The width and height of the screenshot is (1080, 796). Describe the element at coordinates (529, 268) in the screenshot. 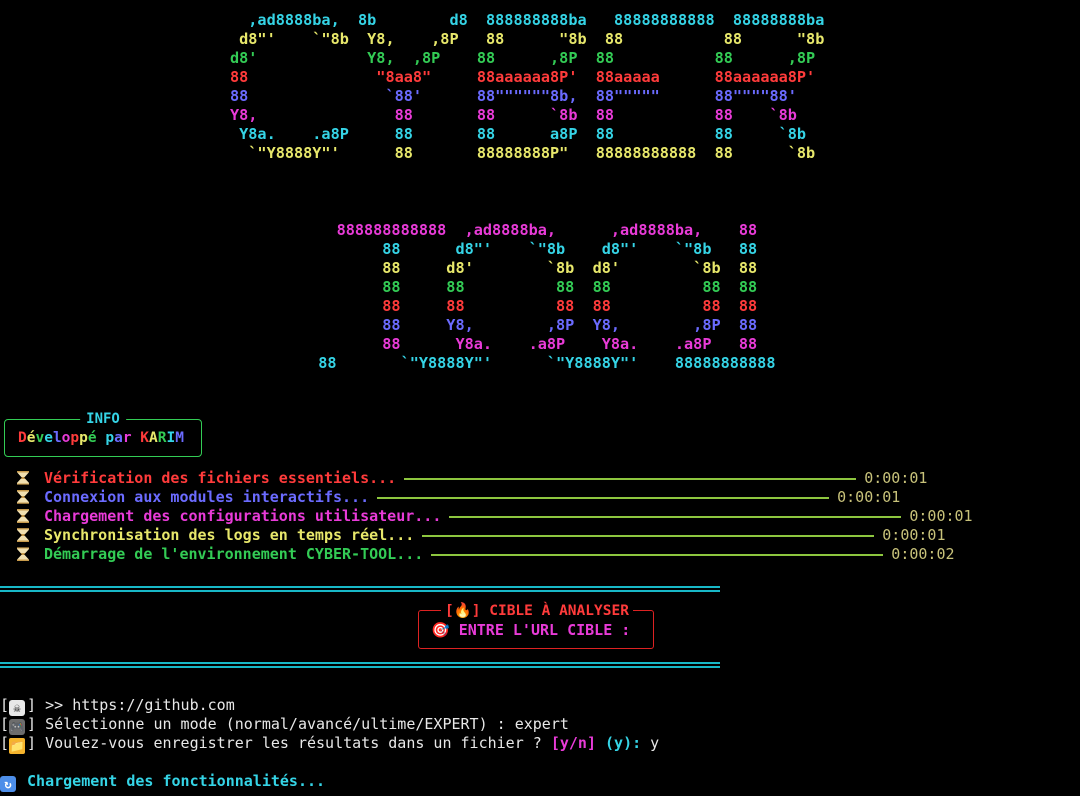

I see `tool-ascii-line: 88 d8' `8b d8' `8b 88` at that location.